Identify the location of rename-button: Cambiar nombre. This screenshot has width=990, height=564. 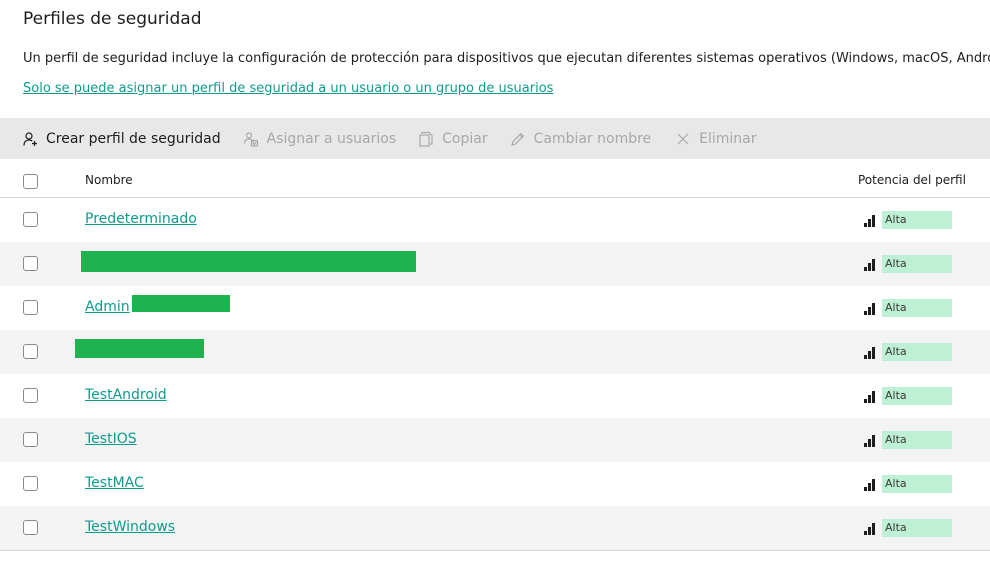
(587, 138).